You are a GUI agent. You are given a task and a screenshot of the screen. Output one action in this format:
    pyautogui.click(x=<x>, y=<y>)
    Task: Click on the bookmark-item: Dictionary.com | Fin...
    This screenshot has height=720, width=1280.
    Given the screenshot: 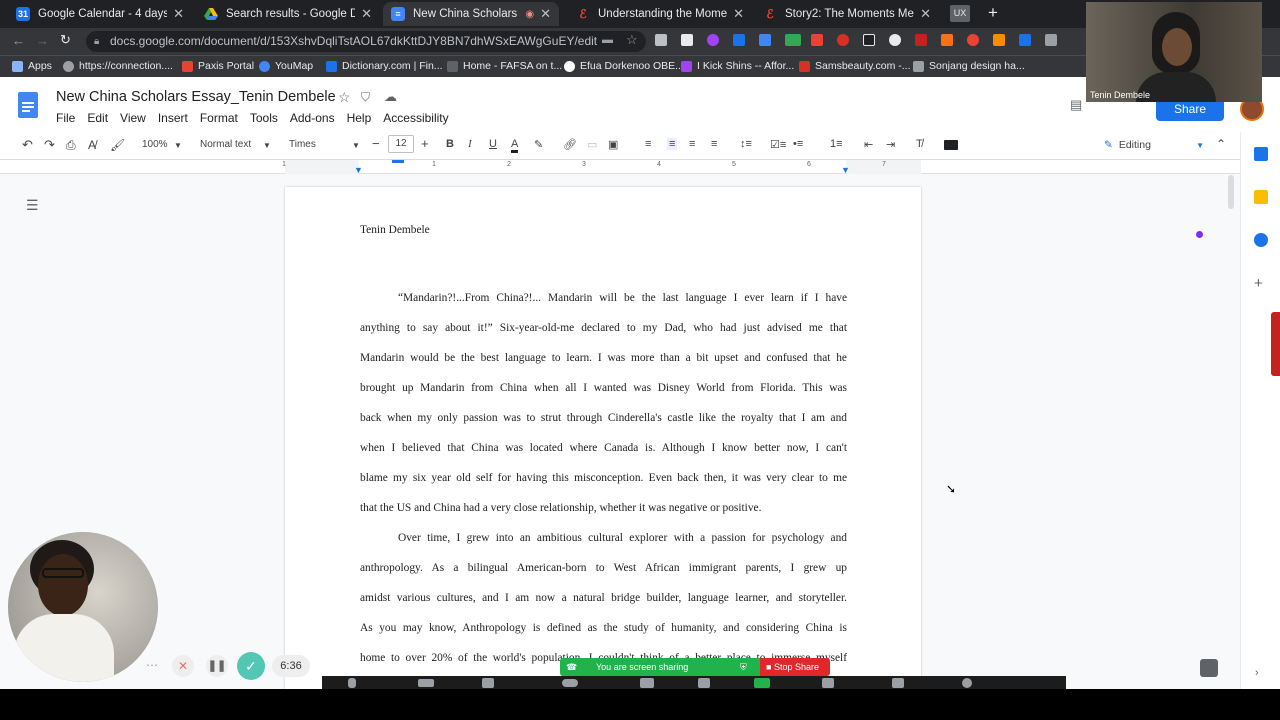 What is the action you would take?
    pyautogui.click(x=384, y=66)
    